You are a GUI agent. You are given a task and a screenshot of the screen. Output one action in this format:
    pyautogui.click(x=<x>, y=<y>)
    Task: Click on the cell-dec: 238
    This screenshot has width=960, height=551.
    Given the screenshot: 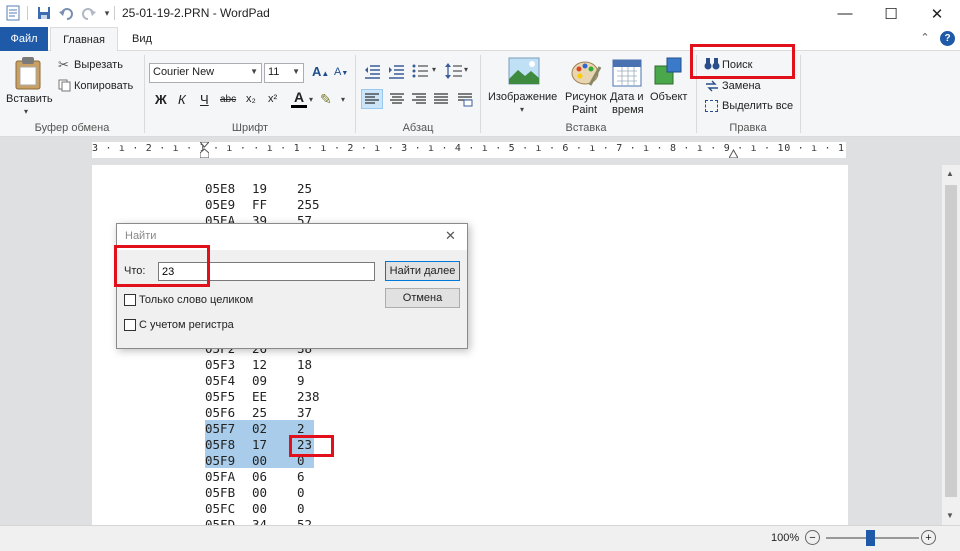 What is the action you would take?
    pyautogui.click(x=308, y=396)
    